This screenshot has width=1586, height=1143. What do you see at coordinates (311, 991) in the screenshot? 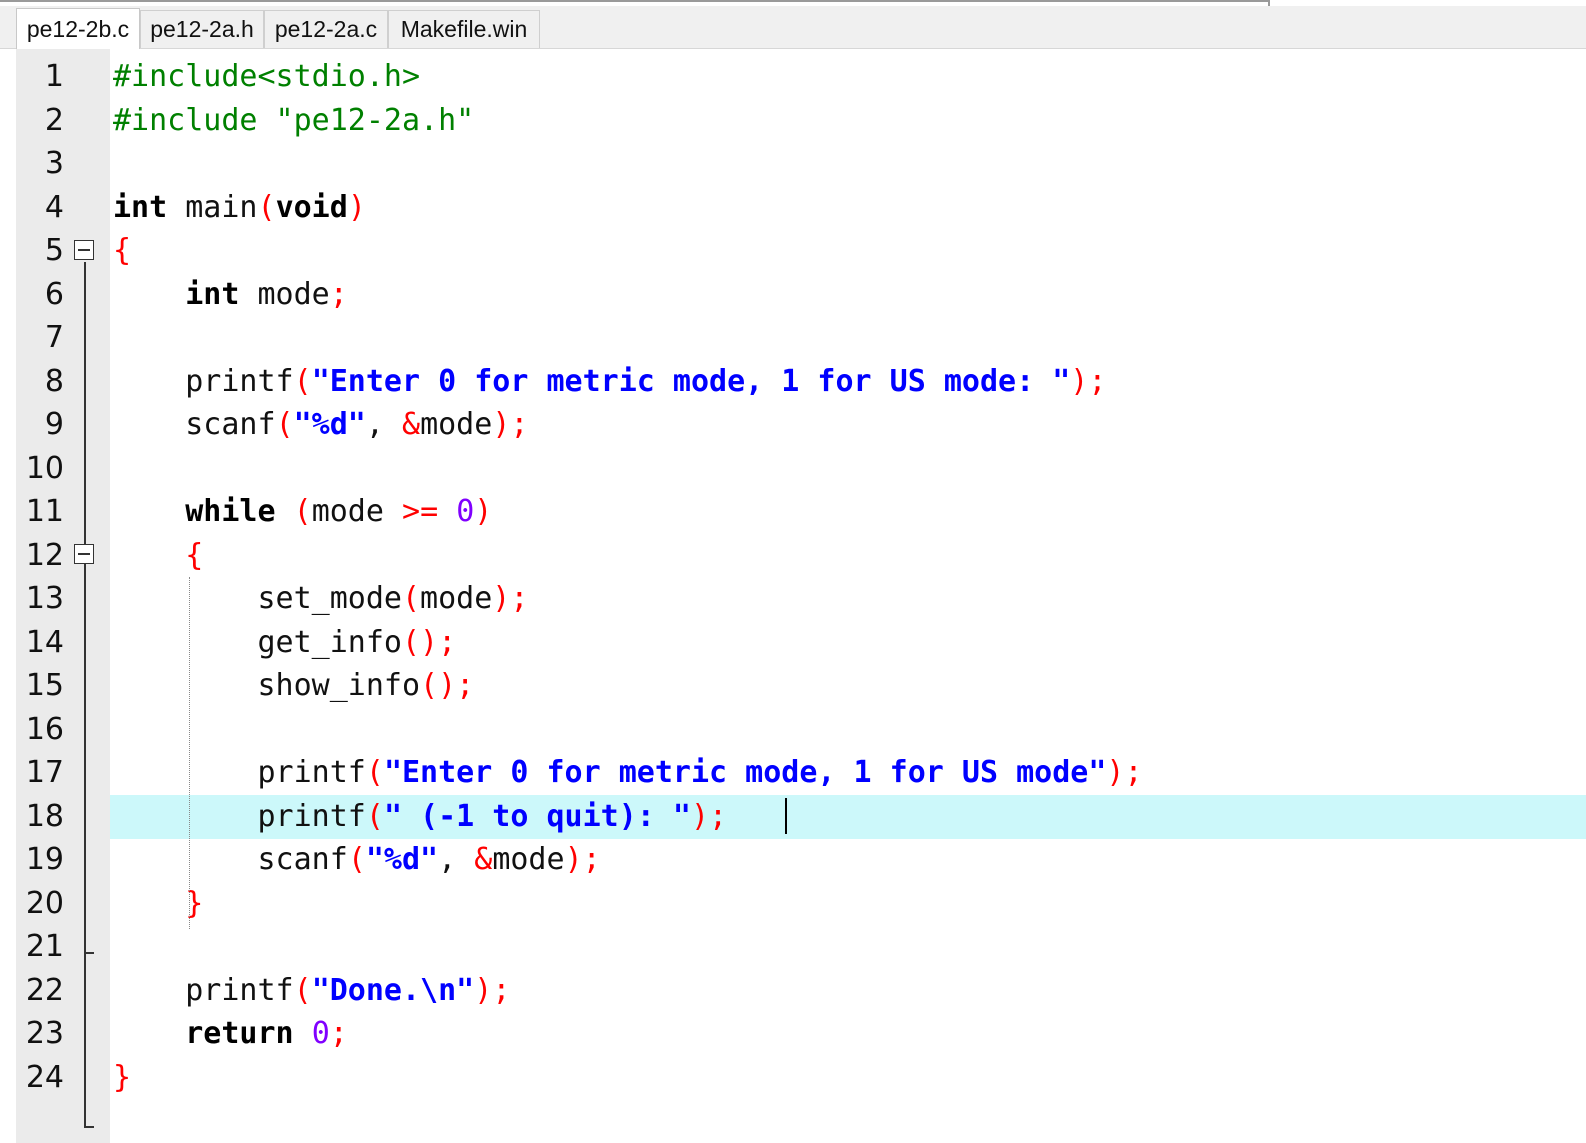
I see `code-text: printf("Done.\n");` at bounding box center [311, 991].